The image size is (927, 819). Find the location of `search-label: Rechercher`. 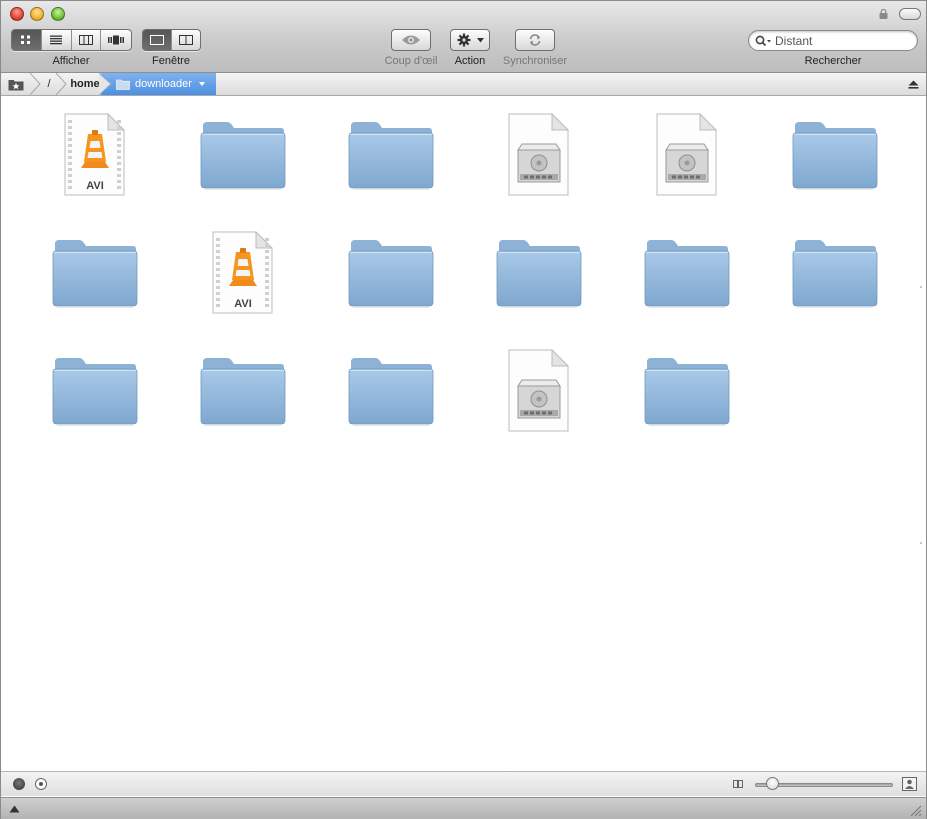

search-label: Rechercher is located at coordinates (833, 61).